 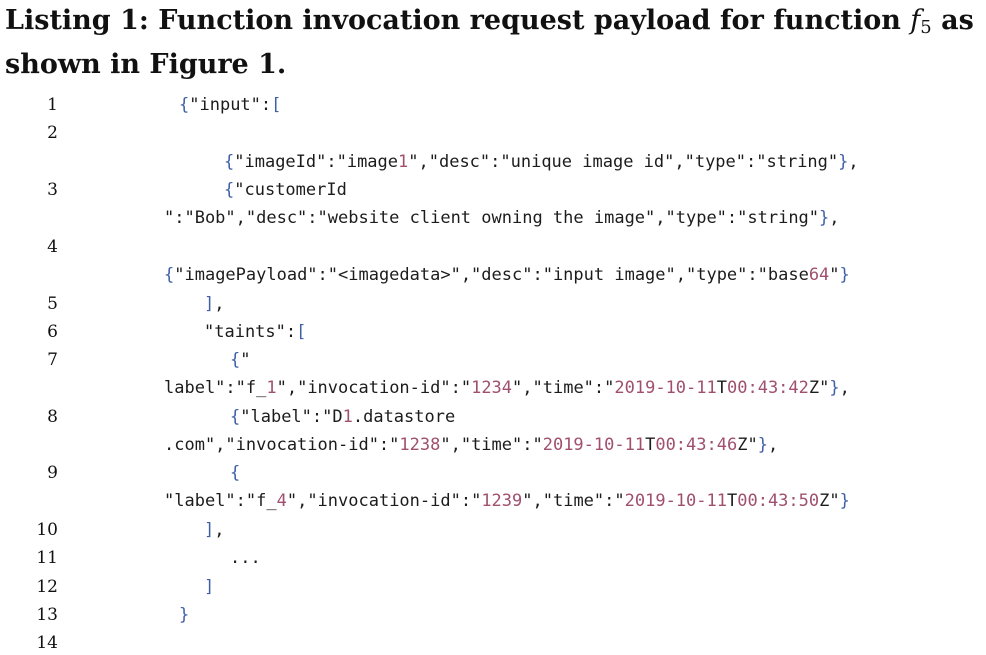 I want to click on line-number: 7, so click(x=52, y=360).